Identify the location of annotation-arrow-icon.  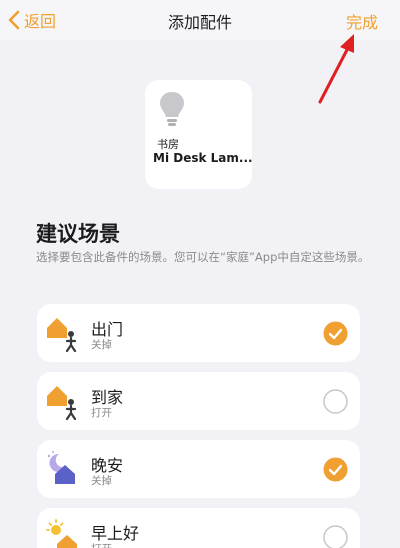
(336, 69).